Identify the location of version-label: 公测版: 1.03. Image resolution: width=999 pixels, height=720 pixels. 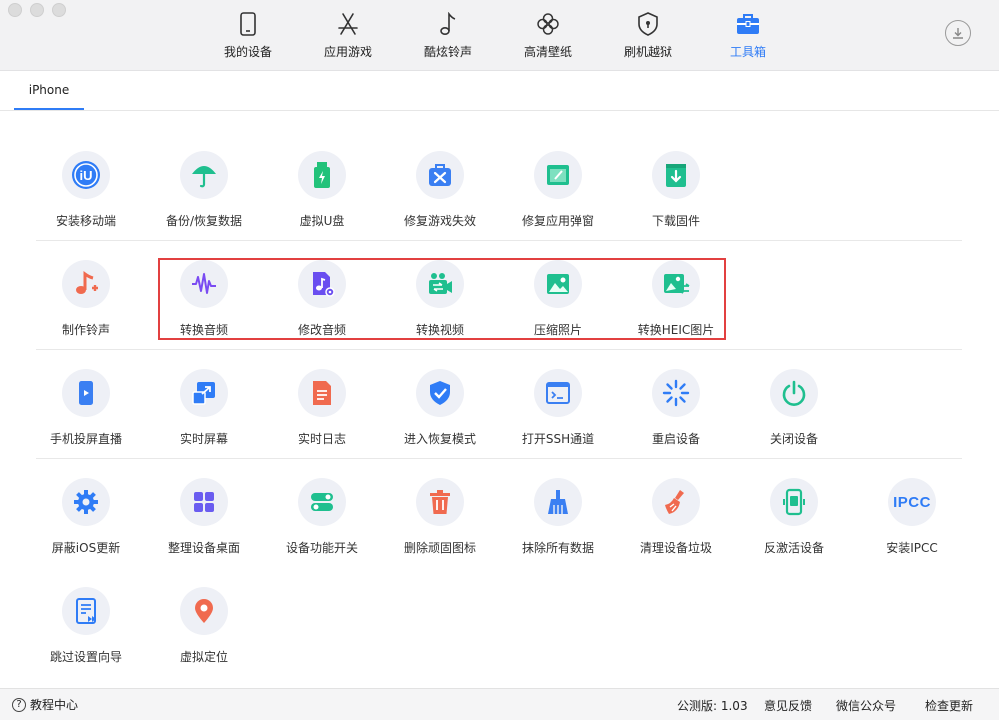
(712, 706).